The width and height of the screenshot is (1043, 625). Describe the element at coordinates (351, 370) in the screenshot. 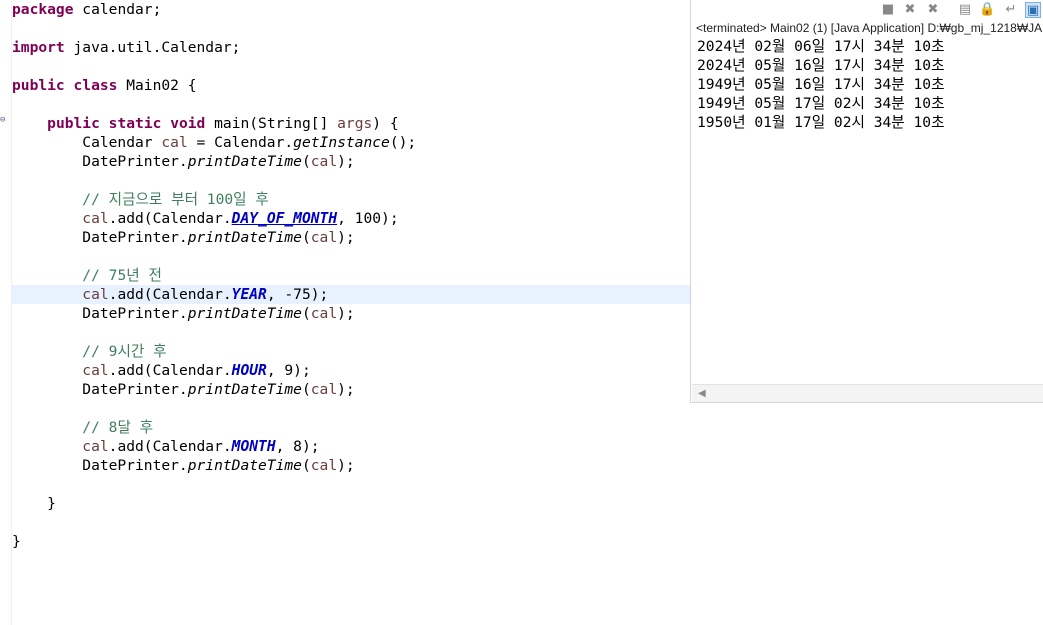

I see `code-line: cal.add(Calendar.HOUR, 9);` at that location.